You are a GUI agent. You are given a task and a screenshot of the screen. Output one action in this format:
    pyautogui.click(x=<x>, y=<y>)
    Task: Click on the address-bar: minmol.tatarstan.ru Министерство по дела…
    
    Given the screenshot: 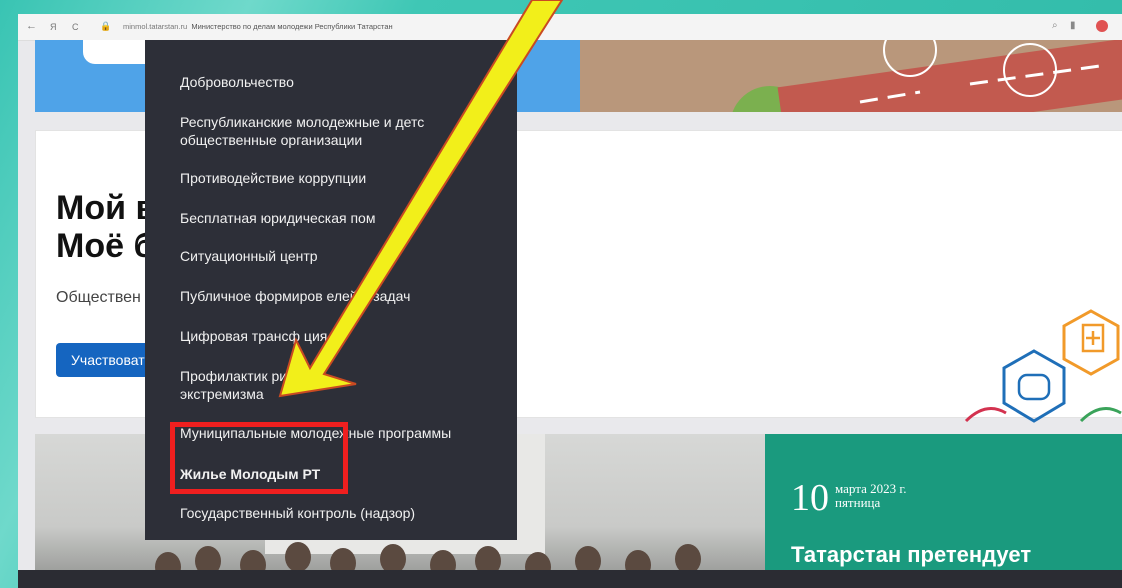 What is the action you would take?
    pyautogui.click(x=258, y=26)
    